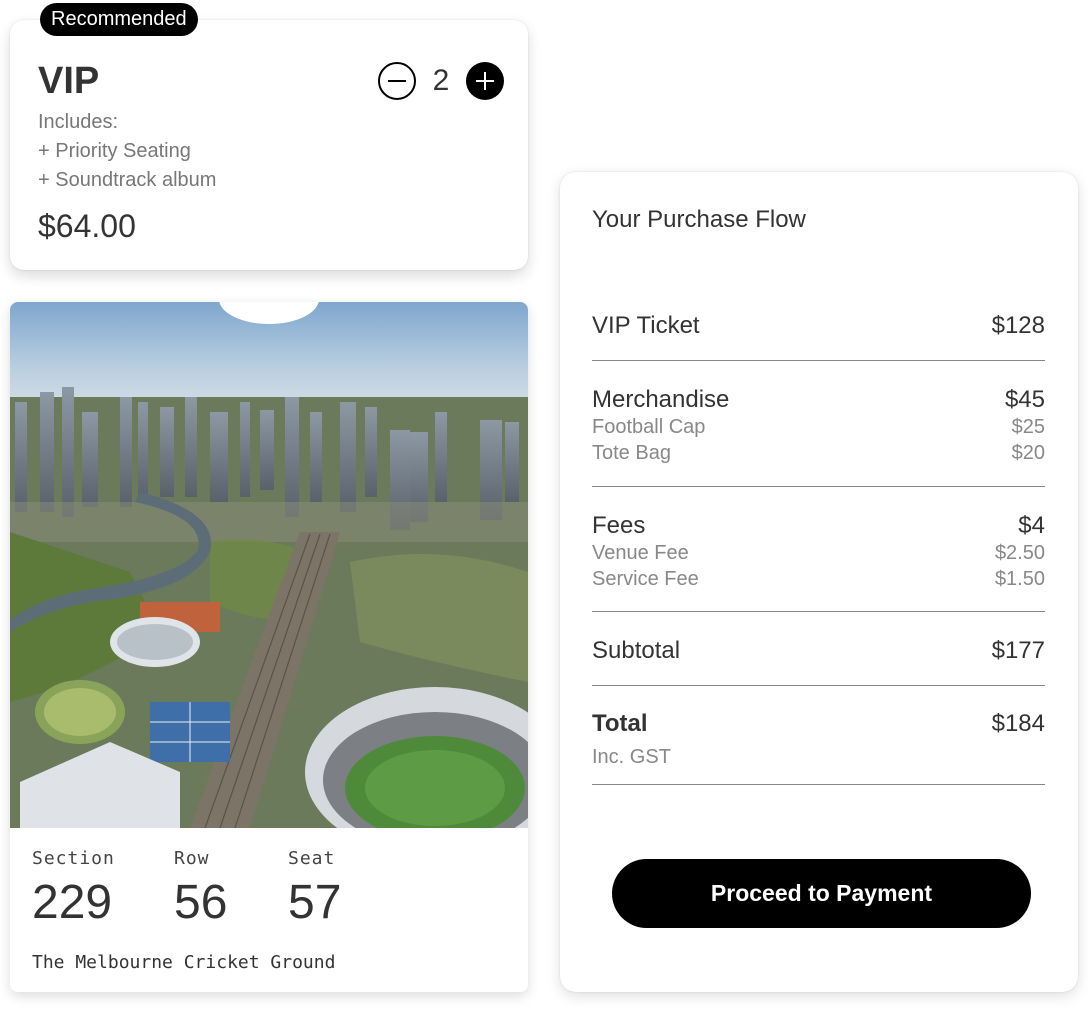 This screenshot has height=1011, width=1088. I want to click on seat-value: 57, so click(315, 902).